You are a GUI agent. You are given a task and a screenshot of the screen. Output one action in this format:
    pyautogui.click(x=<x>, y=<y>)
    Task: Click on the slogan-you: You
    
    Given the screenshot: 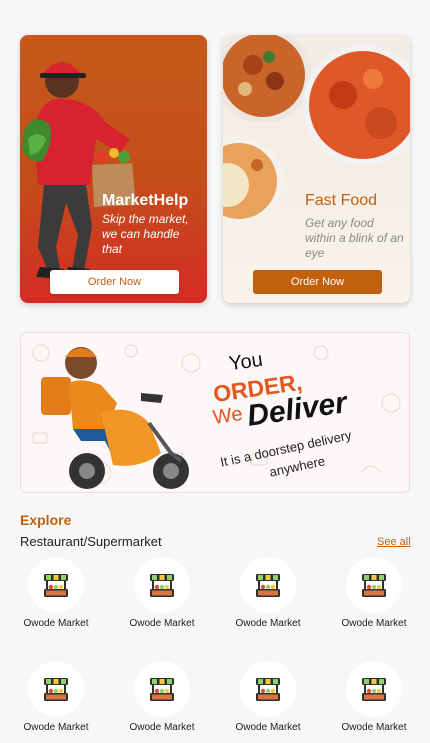 What is the action you would take?
    pyautogui.click(x=246, y=362)
    